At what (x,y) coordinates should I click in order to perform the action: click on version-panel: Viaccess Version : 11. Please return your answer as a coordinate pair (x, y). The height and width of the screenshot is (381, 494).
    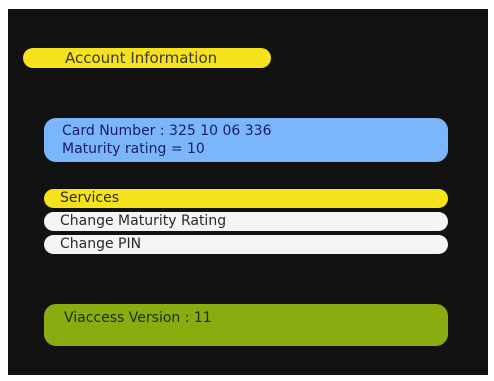
    Looking at the image, I should click on (246, 325).